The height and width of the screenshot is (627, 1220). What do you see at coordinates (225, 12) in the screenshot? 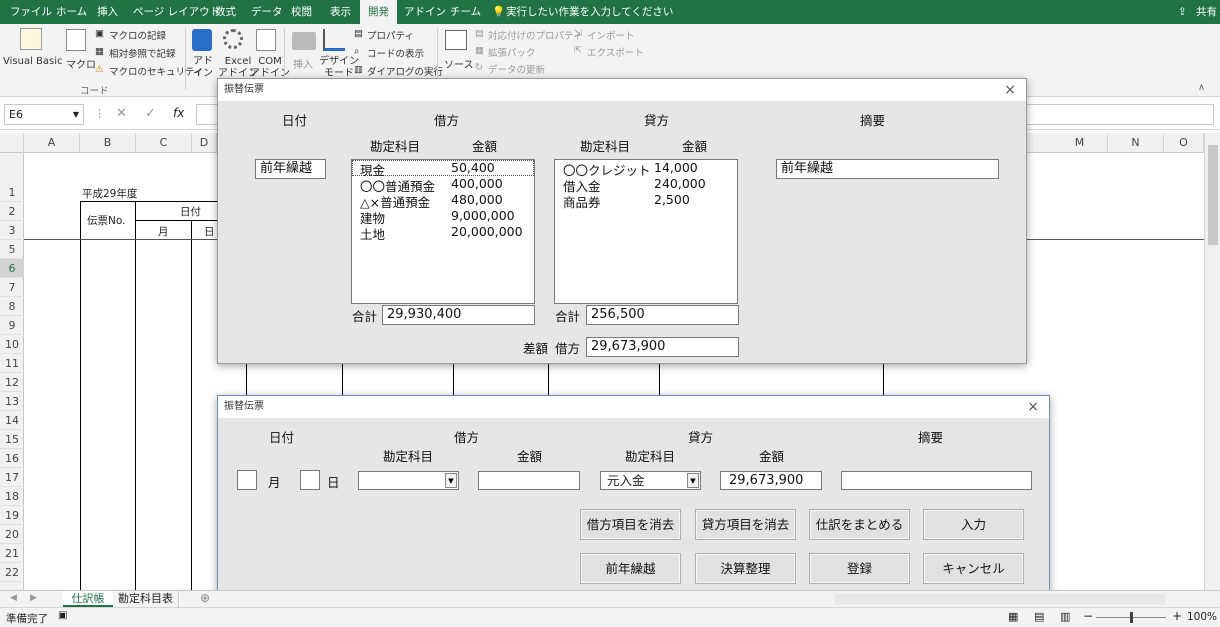
I see `tab-formulas: 数式` at bounding box center [225, 12].